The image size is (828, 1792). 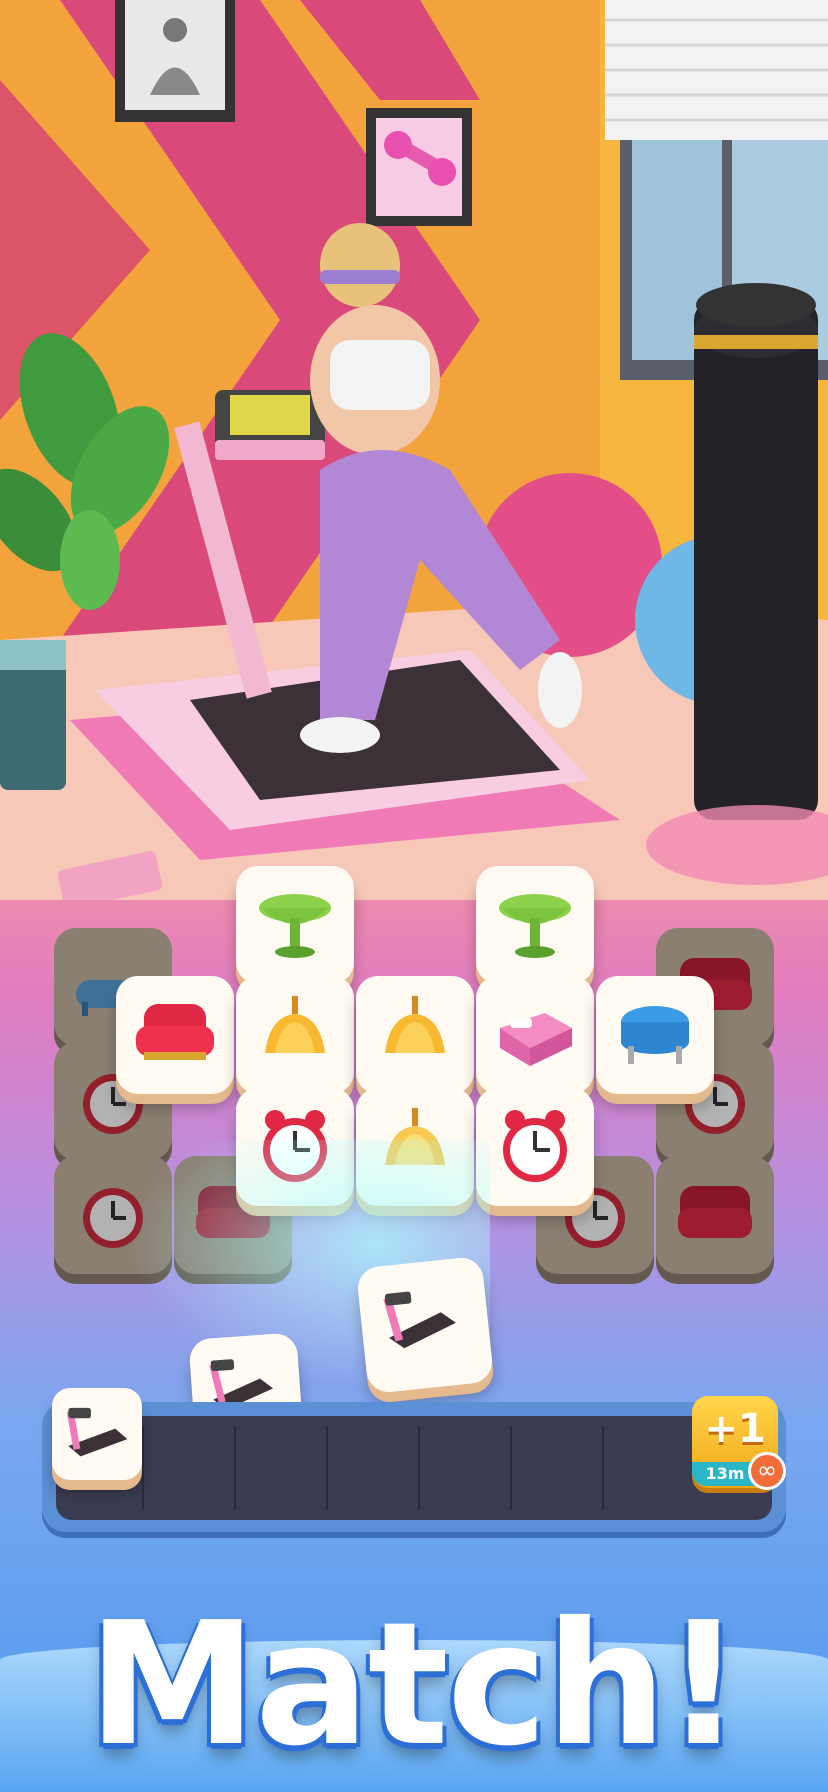 I want to click on tile-bed, so click(x=535, y=1035).